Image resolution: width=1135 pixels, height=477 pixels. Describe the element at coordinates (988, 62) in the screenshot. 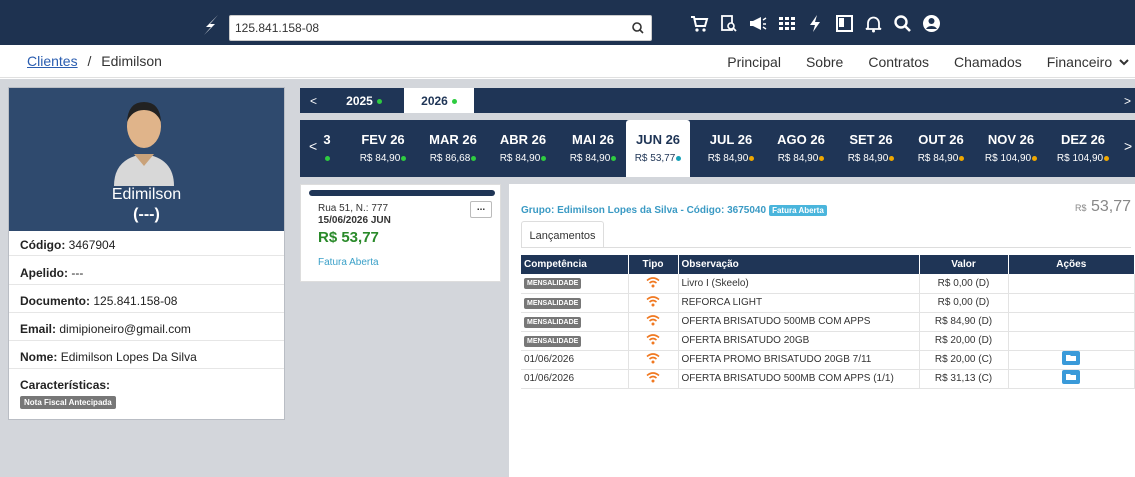

I see `nav-chamados: Chamados` at that location.